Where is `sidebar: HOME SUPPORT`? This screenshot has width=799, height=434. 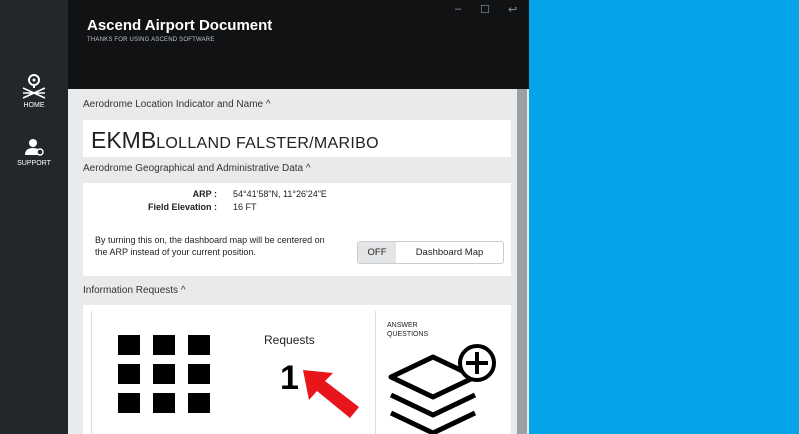
sidebar: HOME SUPPORT is located at coordinates (34, 217).